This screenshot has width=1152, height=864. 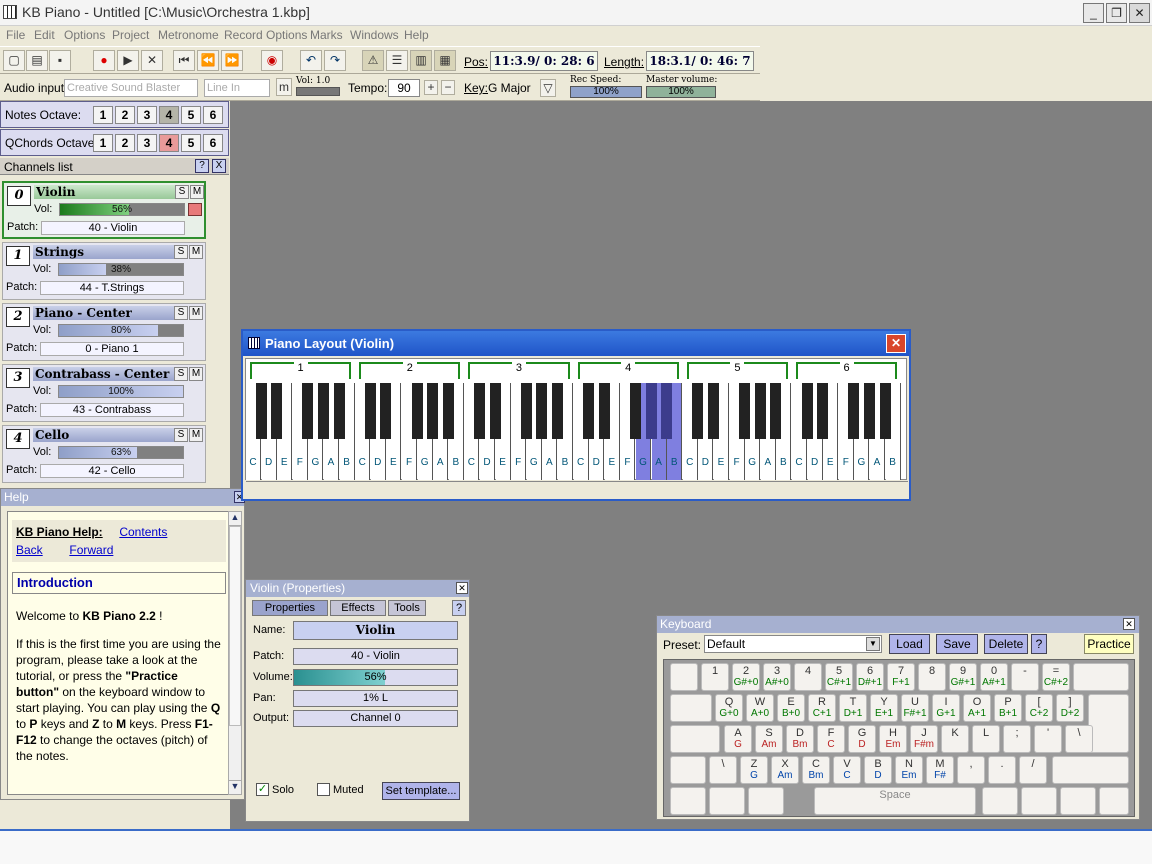 I want to click on keyboard-help-button: ?, so click(x=1039, y=644).